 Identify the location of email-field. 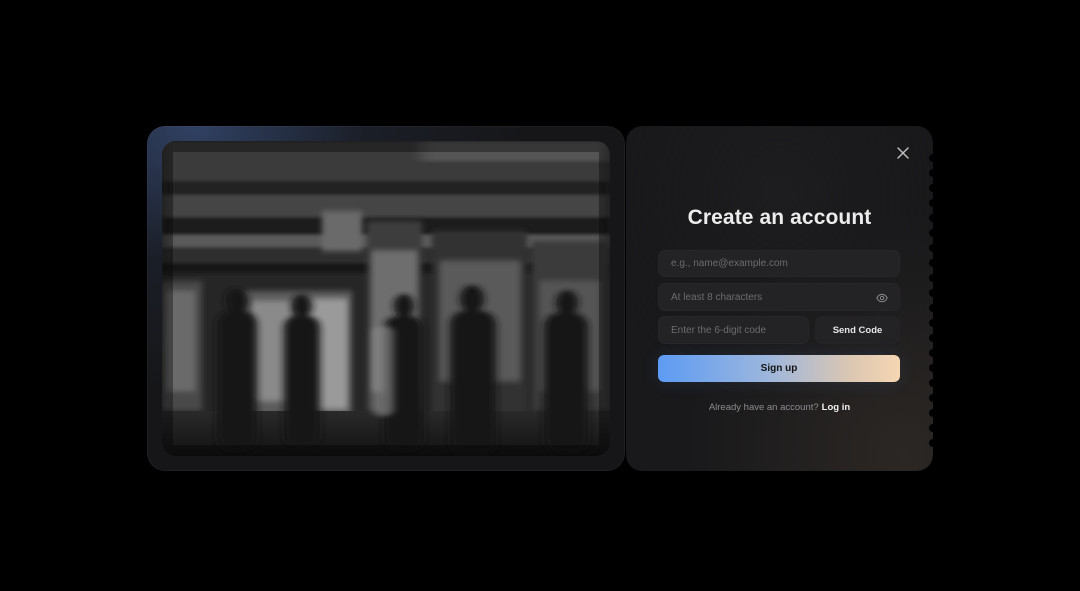
(779, 263).